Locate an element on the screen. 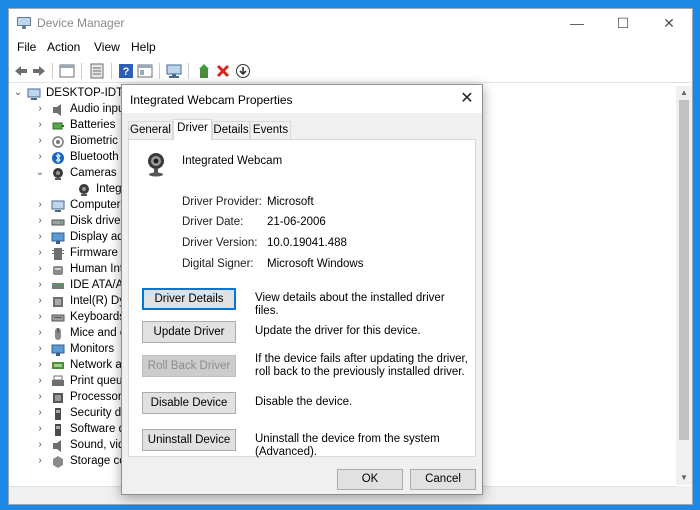 This screenshot has width=700, height=510. menu-action: Action is located at coordinates (63, 47).